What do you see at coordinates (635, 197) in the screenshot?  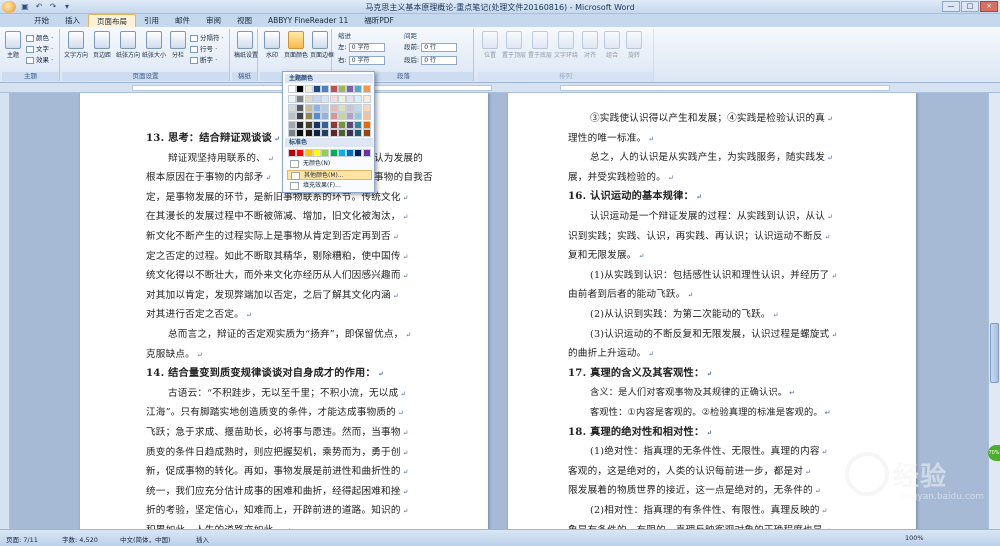 I see `document-heading: 16. 认识运动的基本规律： ↵` at bounding box center [635, 197].